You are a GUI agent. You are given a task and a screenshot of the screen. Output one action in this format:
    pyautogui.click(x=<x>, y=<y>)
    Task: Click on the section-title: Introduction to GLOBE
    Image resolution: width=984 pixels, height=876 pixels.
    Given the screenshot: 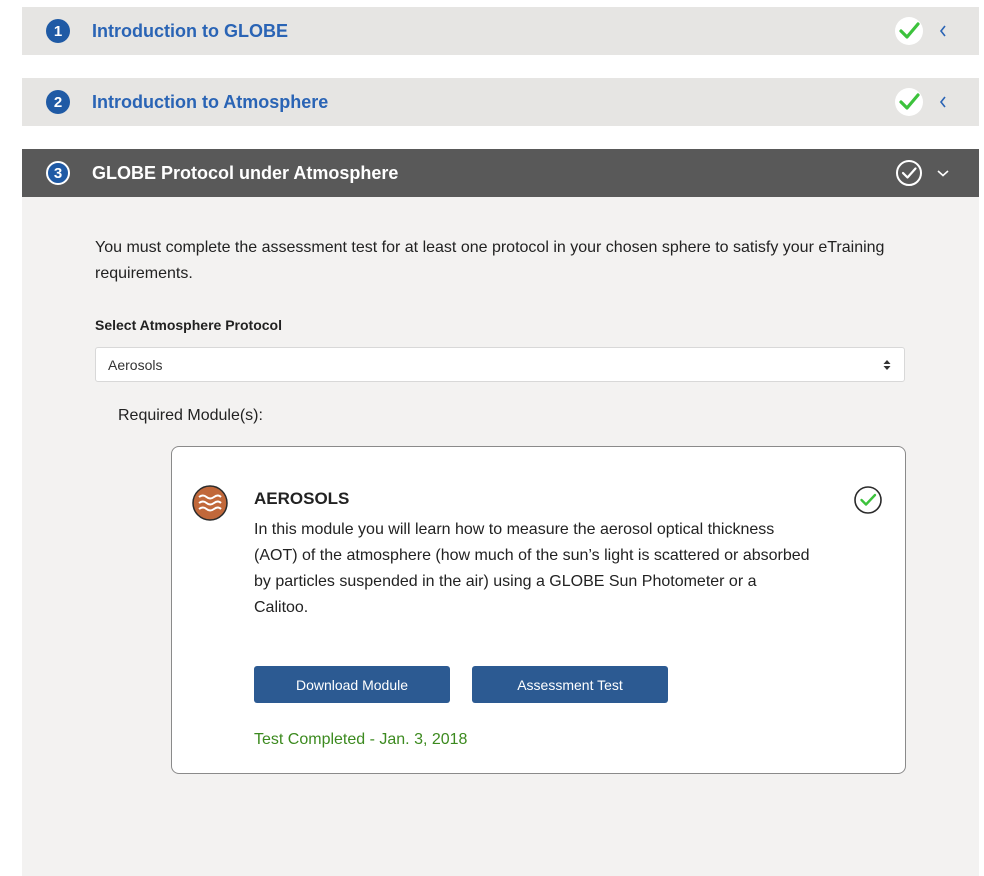 What is the action you would take?
    pyautogui.click(x=190, y=30)
    